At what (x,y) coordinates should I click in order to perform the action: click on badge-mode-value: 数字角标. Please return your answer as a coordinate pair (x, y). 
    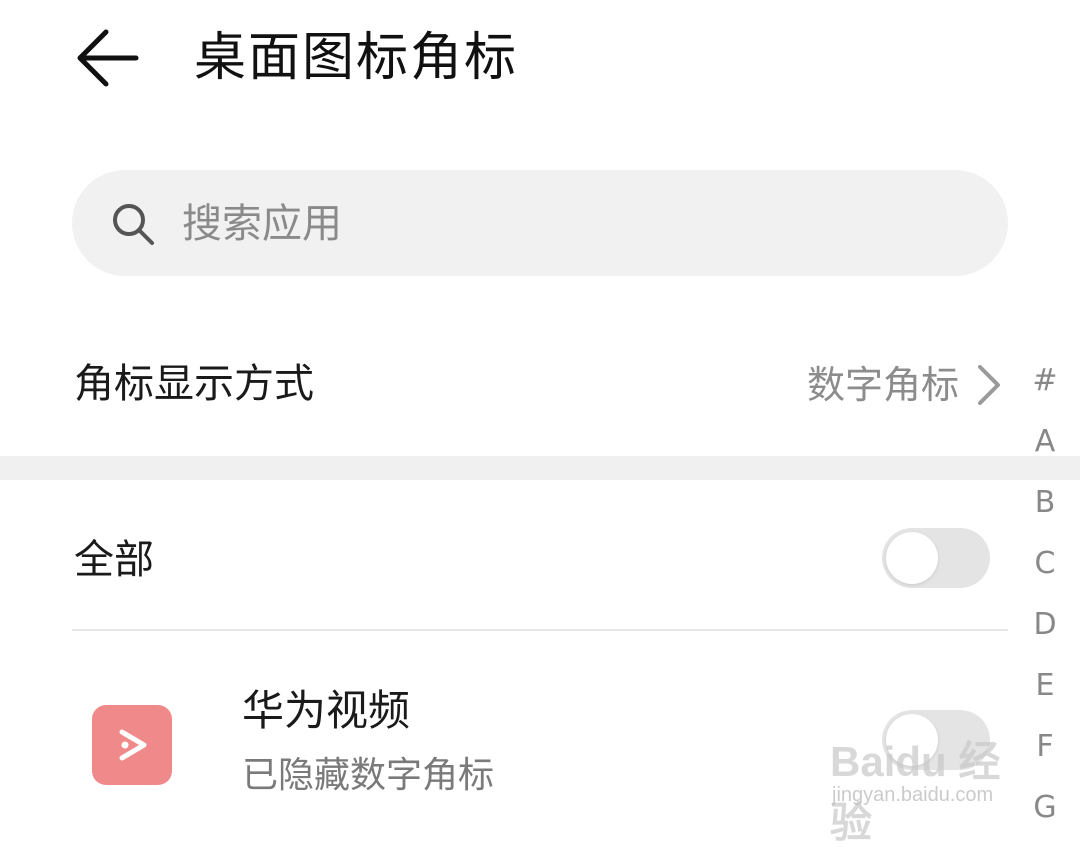
    Looking at the image, I should click on (882, 385).